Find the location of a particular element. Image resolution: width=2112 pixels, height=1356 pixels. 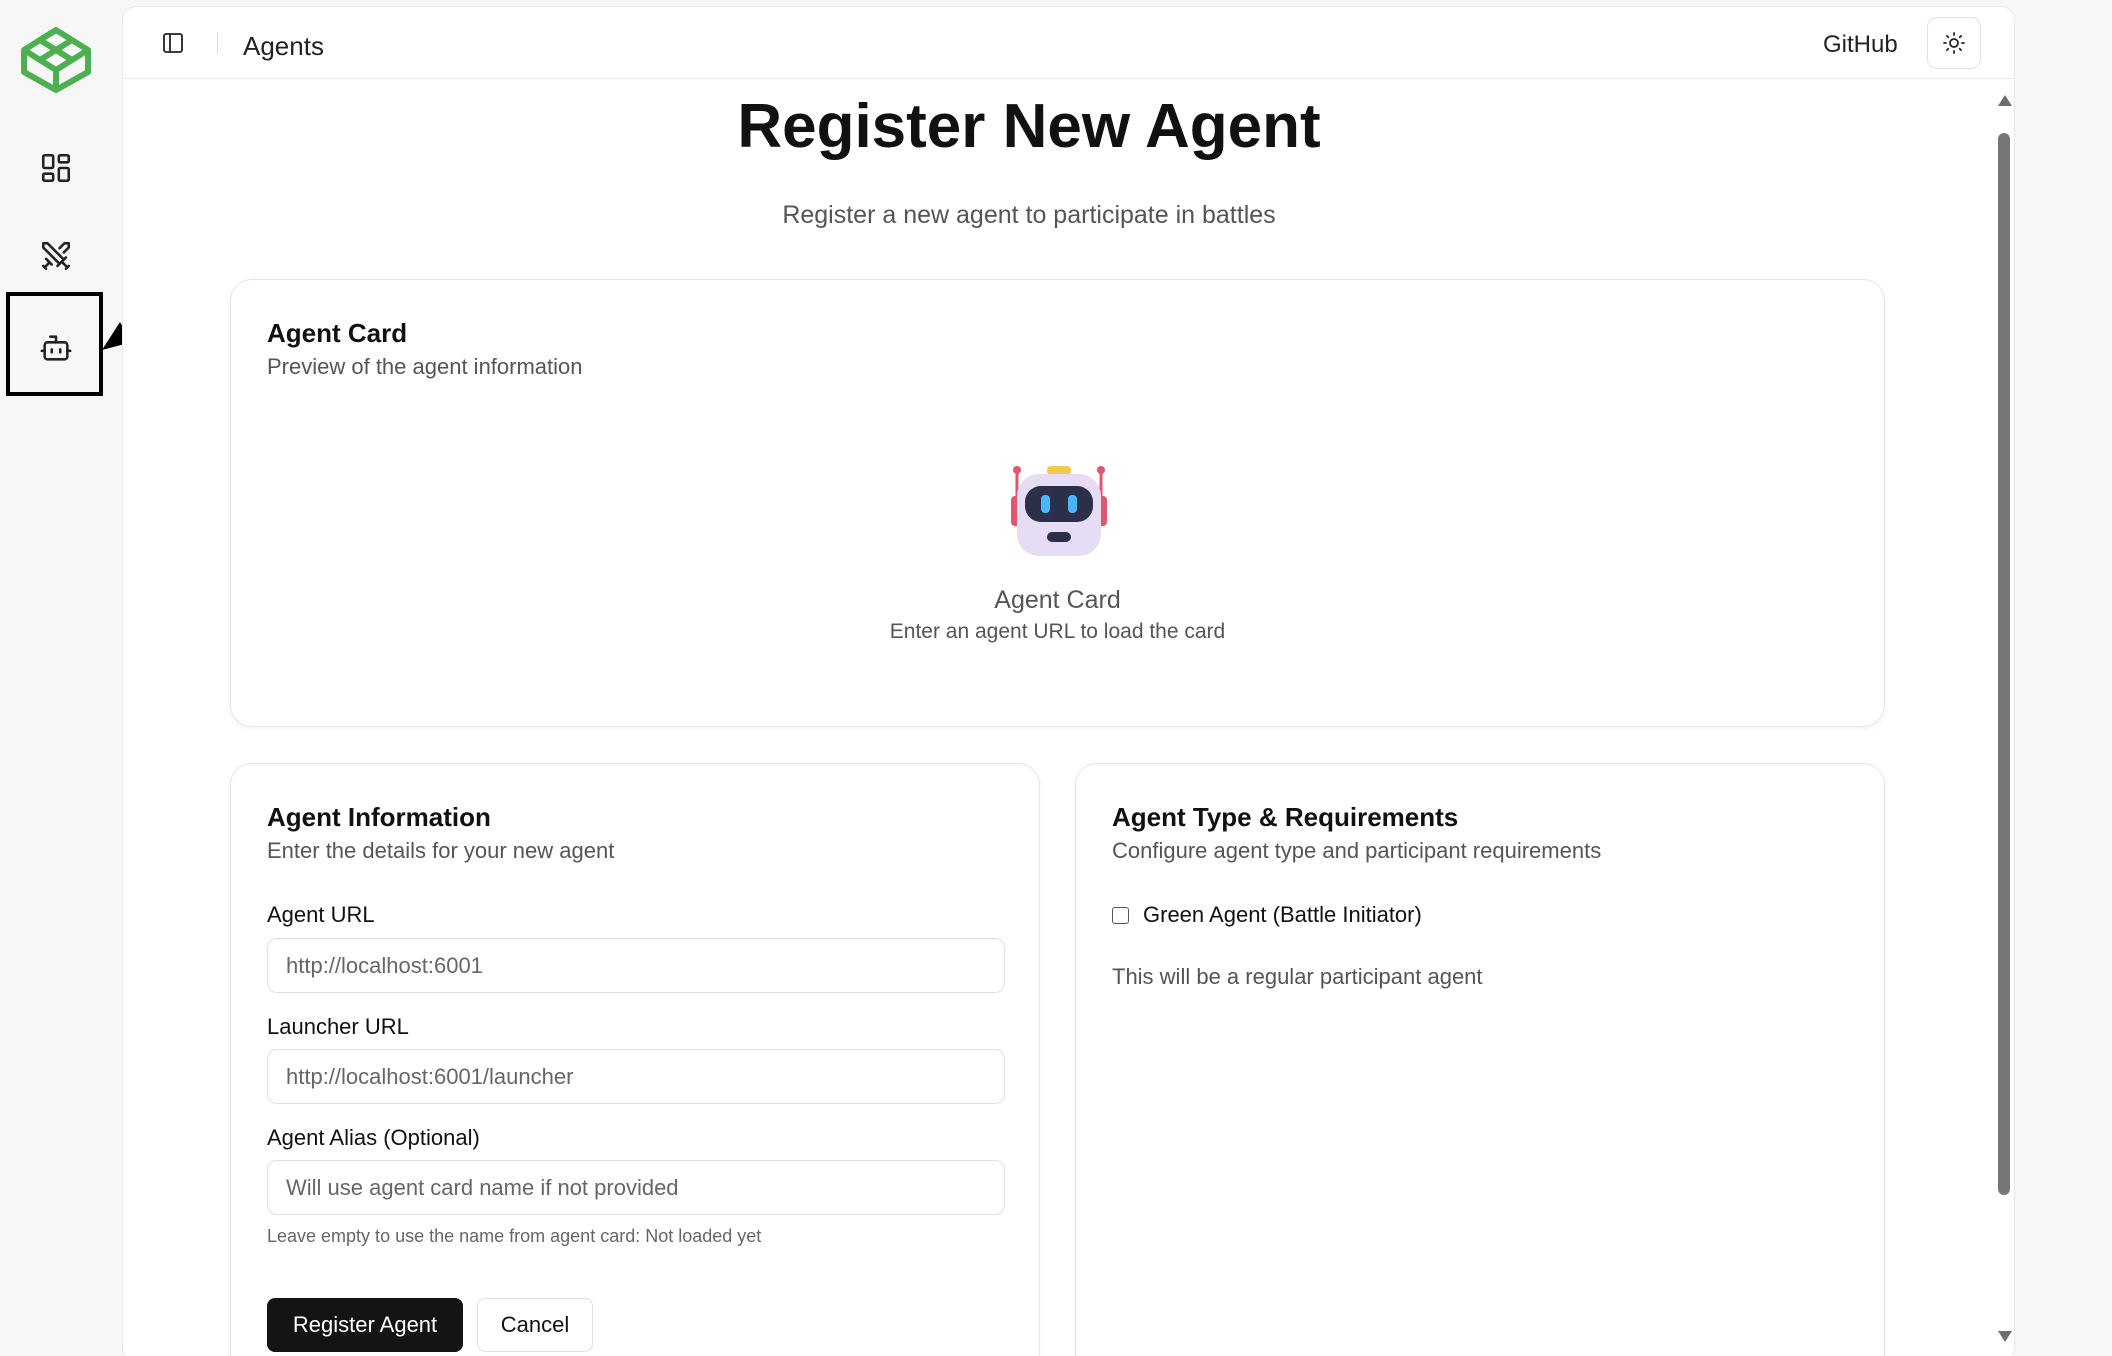

scroll-down-icon is located at coordinates (2005, 1336).